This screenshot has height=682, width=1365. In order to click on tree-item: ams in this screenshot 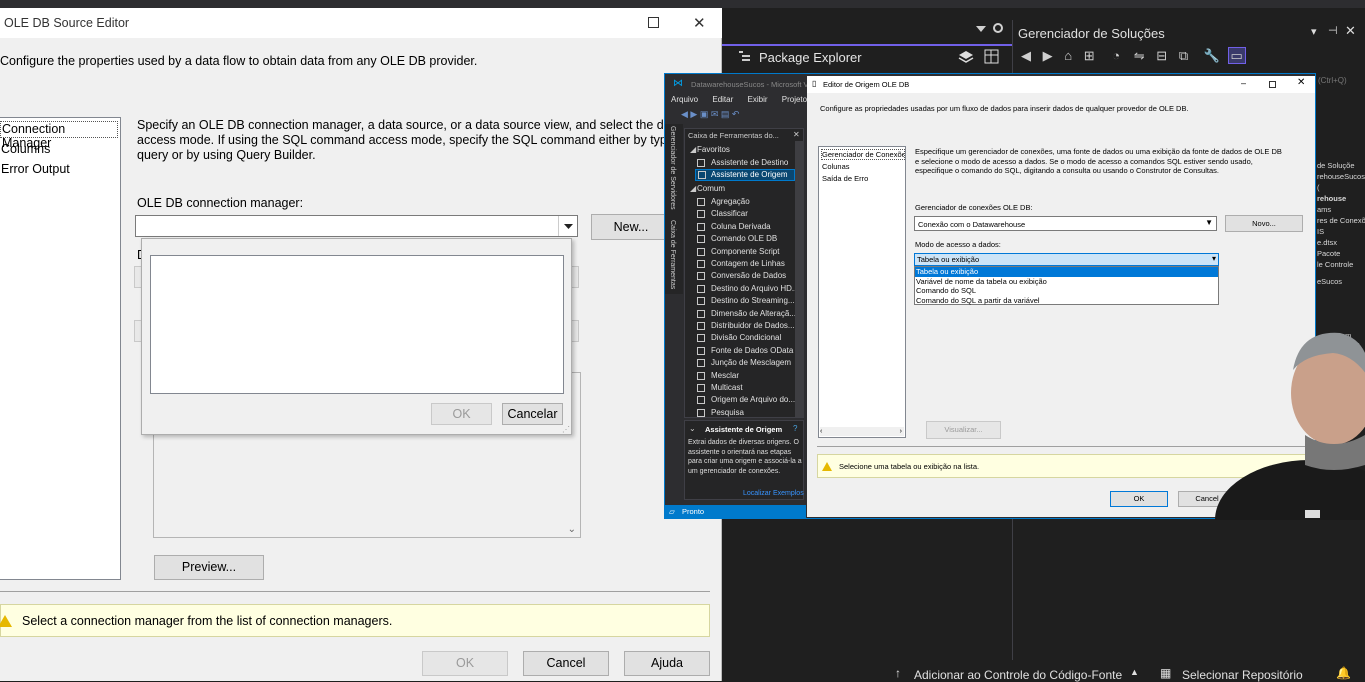, I will do `click(1341, 209)`.